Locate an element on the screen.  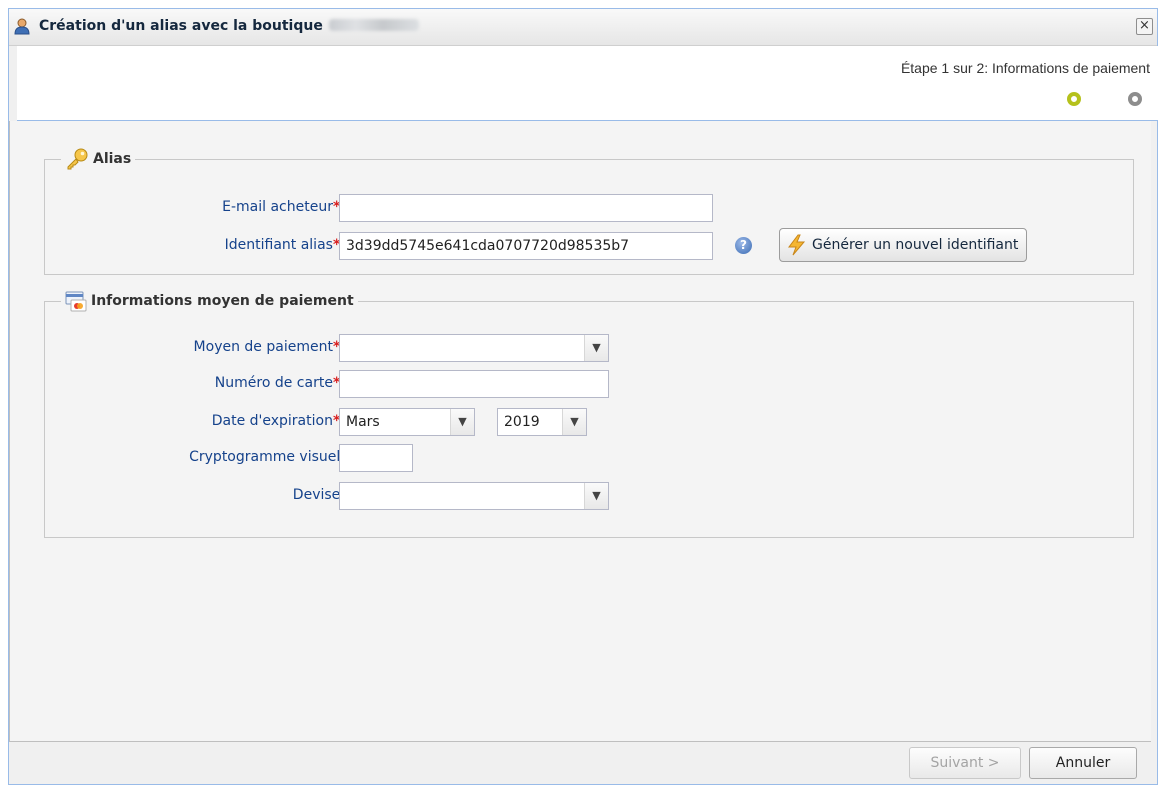
dialog-title-text: Création d'un alias avec la boutique is located at coordinates (181, 26).